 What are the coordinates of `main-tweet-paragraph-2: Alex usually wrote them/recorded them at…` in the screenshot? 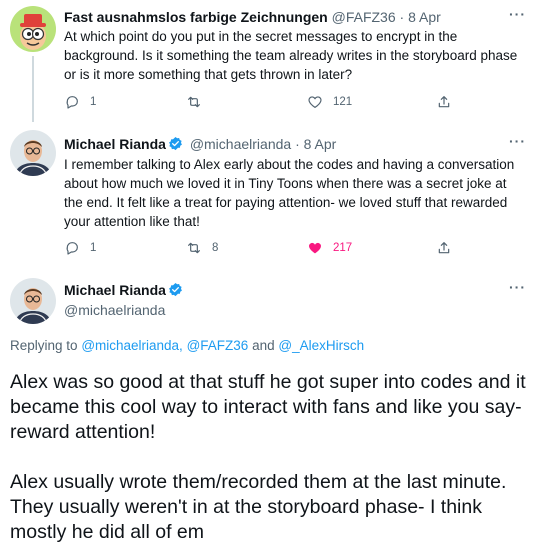 It's located at (258, 507).